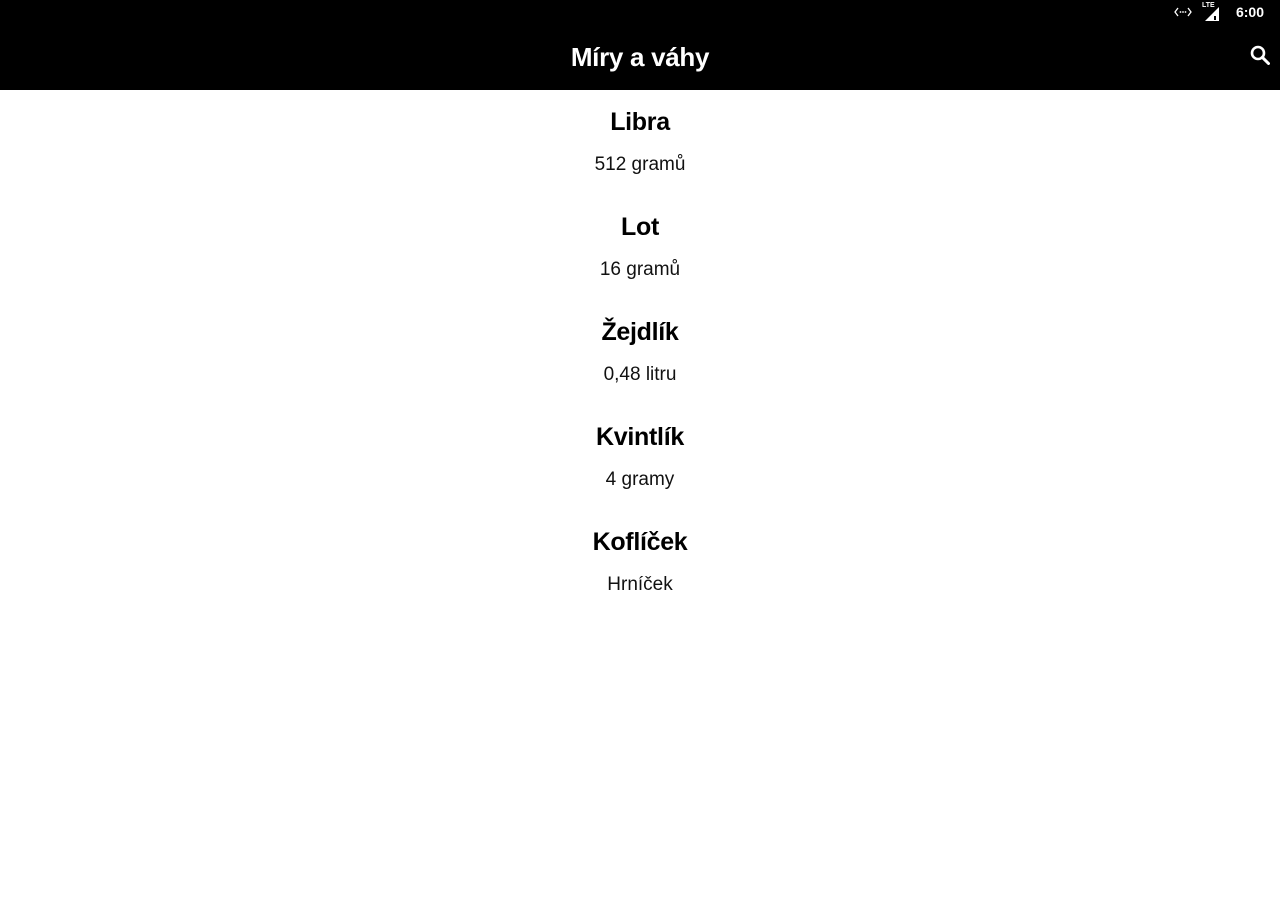  Describe the element at coordinates (640, 374) in the screenshot. I see `item-value: 0,48 litru` at that location.